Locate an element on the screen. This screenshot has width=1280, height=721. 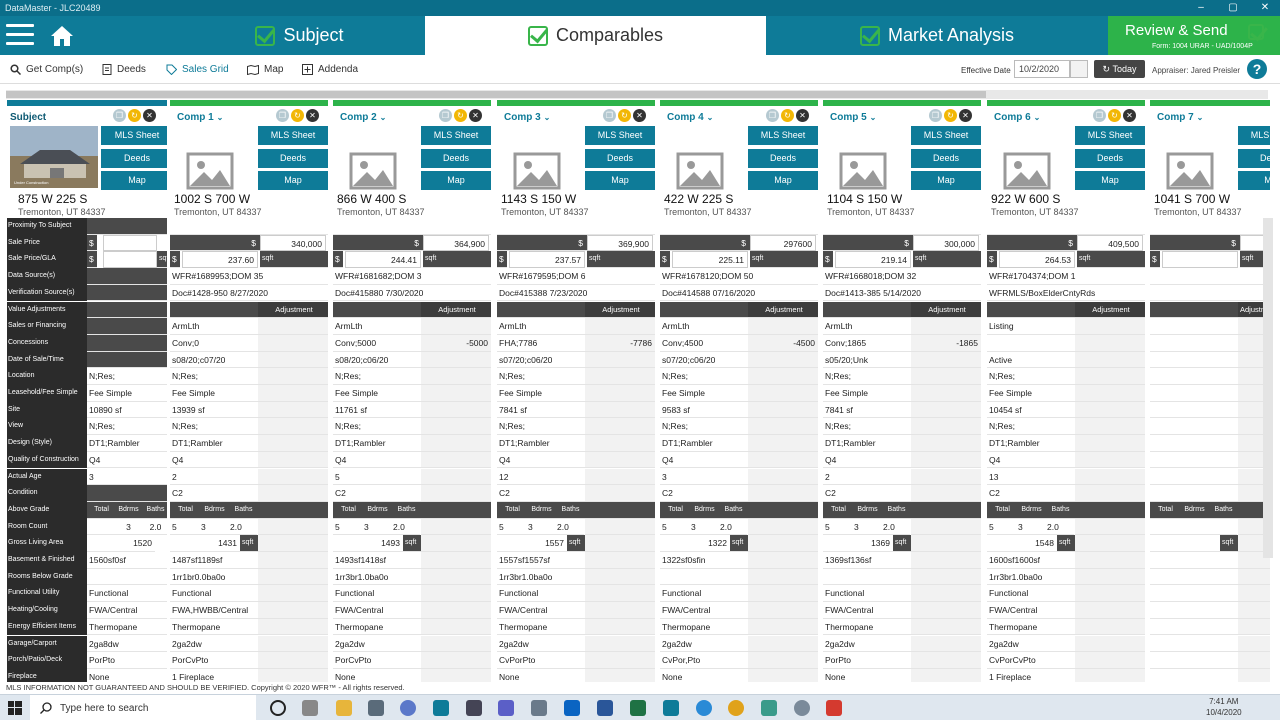
date-cell: Active is located at coordinates (1031, 360).